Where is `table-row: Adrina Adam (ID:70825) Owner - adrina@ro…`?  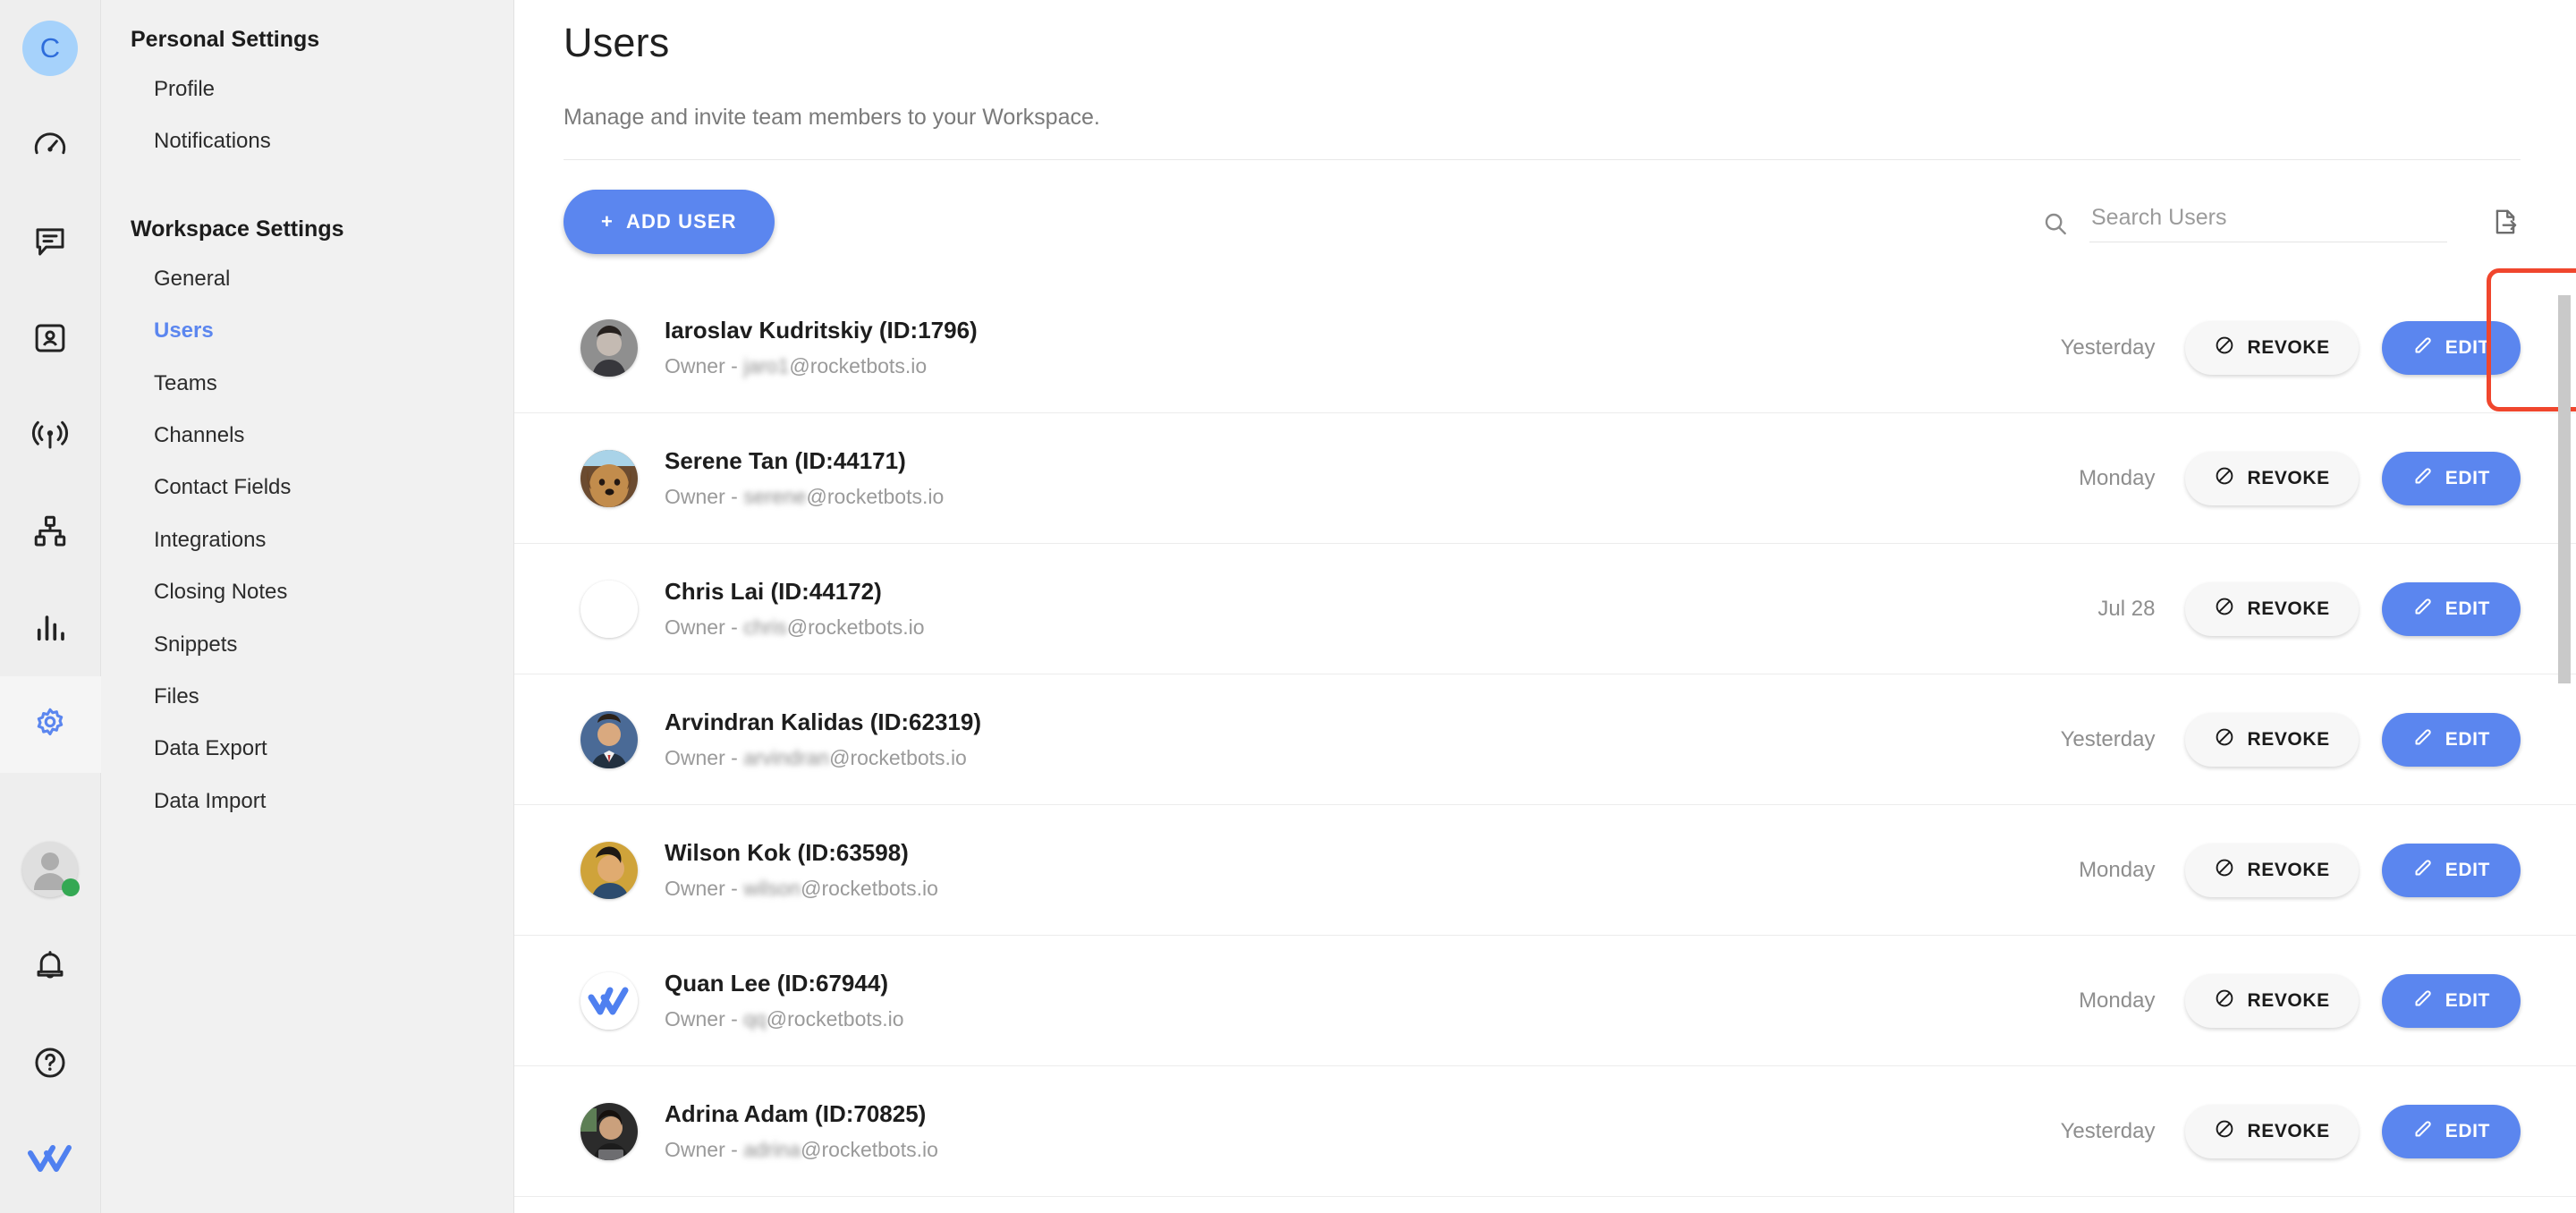
table-row: Adrina Adam (ID:70825) Owner - adrina@ro… is located at coordinates (1545, 1131).